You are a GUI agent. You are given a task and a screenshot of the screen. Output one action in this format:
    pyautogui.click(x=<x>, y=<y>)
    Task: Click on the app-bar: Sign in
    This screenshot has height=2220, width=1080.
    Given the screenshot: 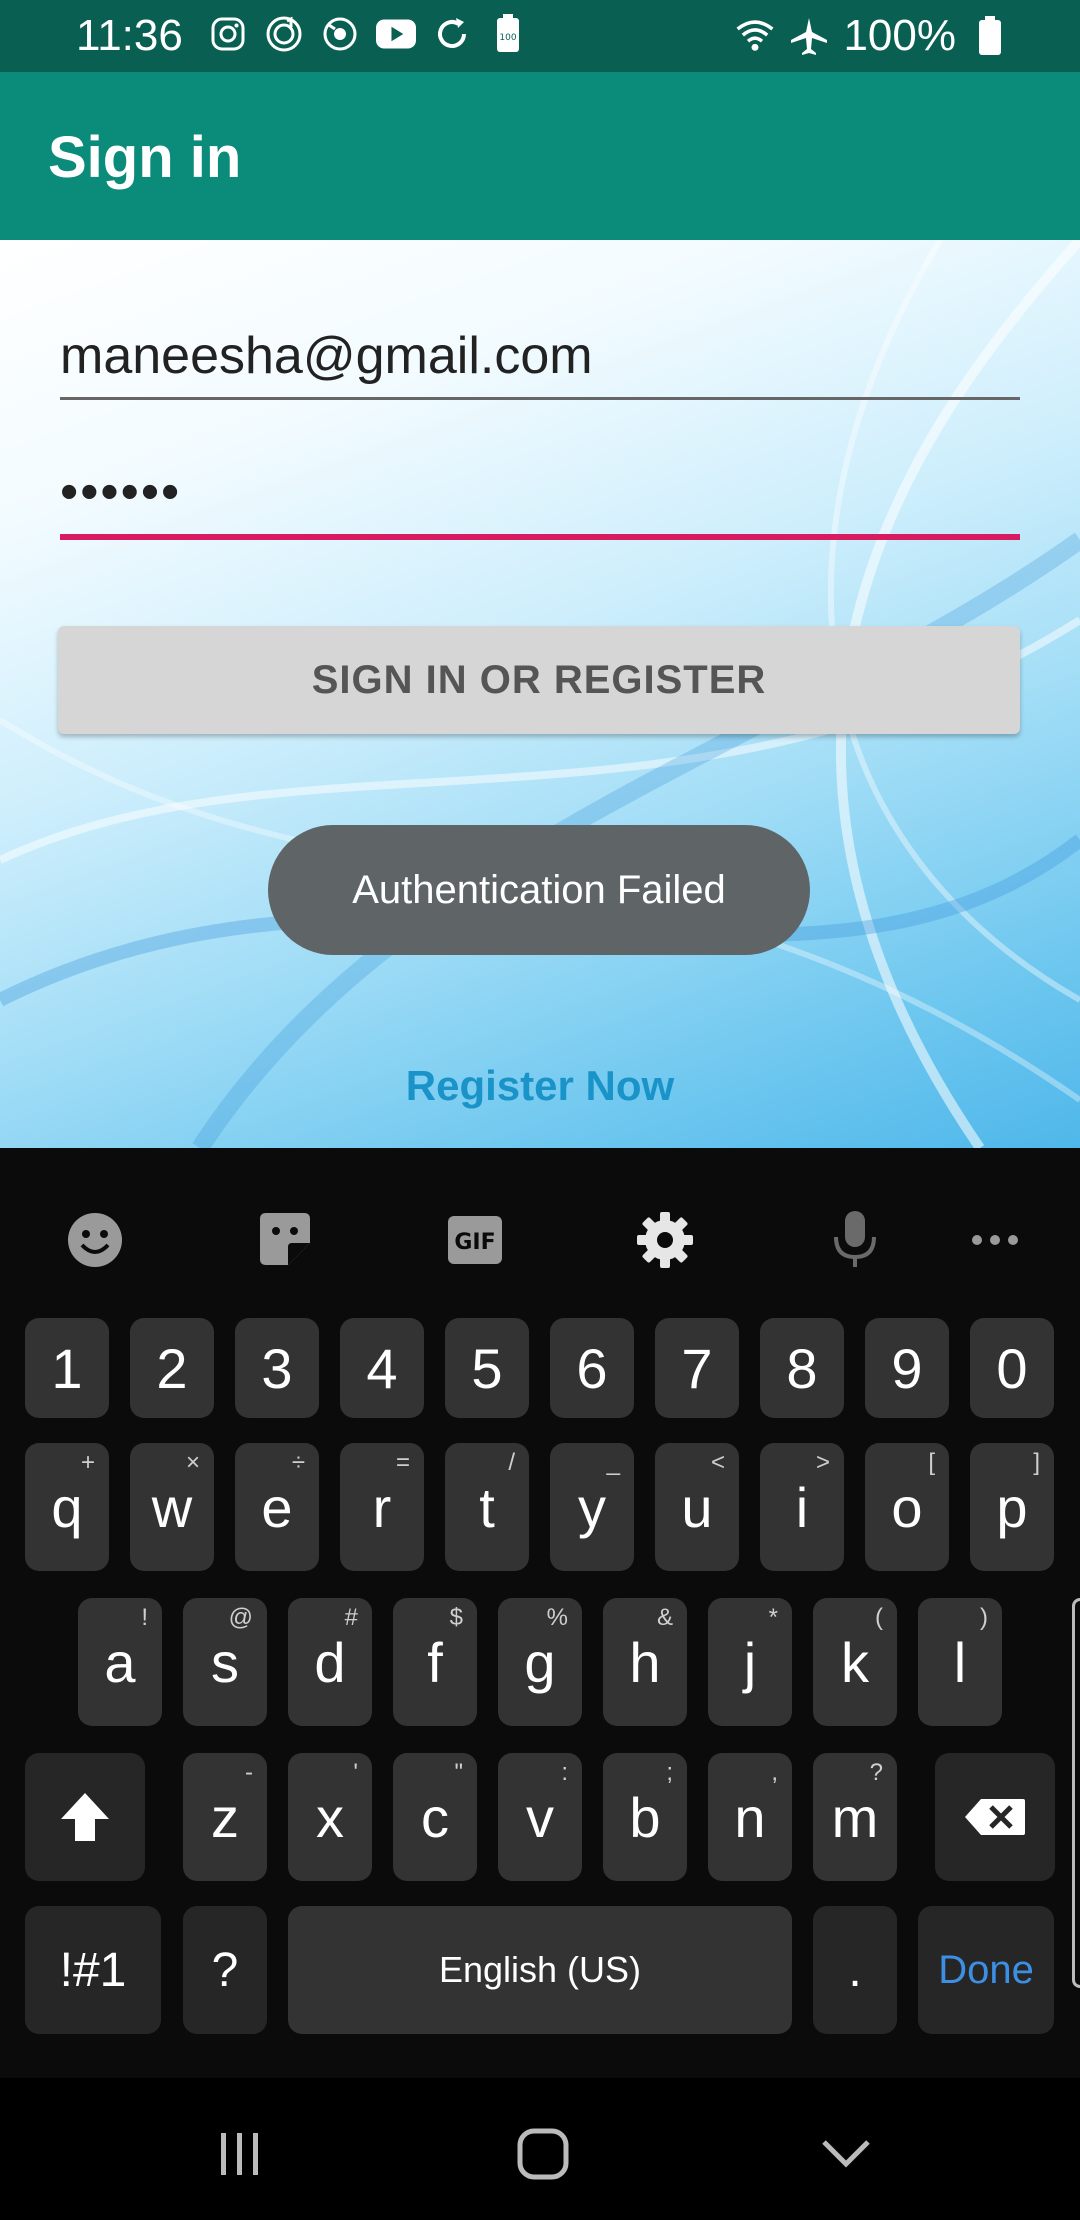 What is the action you would take?
    pyautogui.click(x=540, y=156)
    